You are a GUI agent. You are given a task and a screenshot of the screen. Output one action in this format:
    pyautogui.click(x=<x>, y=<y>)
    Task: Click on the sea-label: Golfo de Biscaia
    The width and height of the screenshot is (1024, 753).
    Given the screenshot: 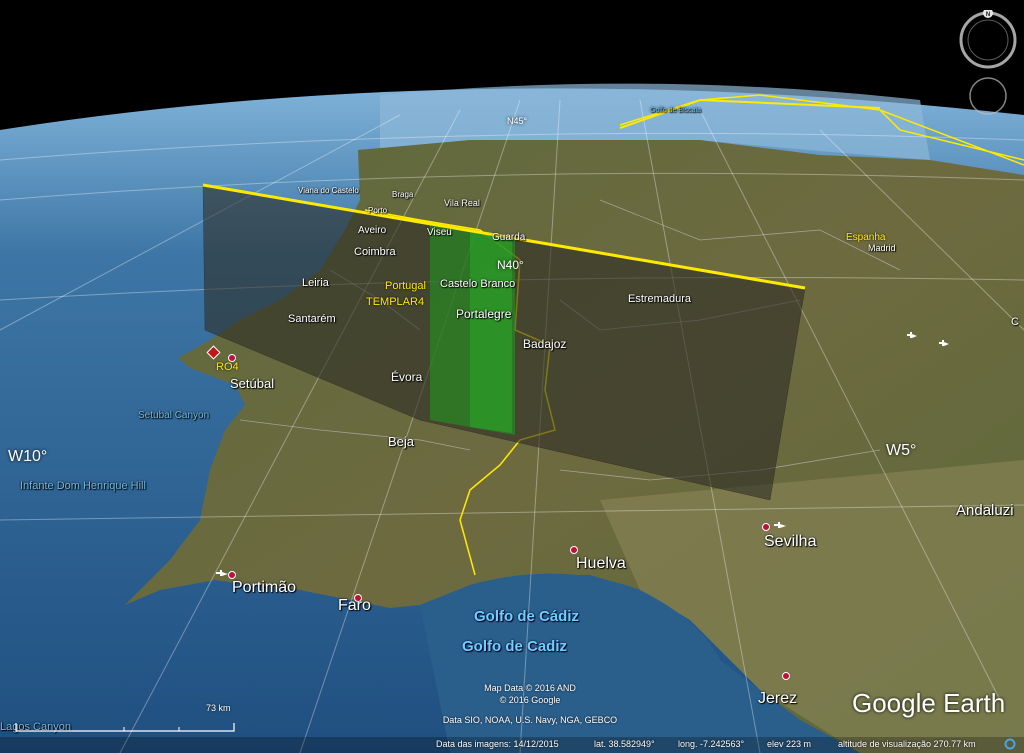 What is the action you would take?
    pyautogui.click(x=675, y=110)
    